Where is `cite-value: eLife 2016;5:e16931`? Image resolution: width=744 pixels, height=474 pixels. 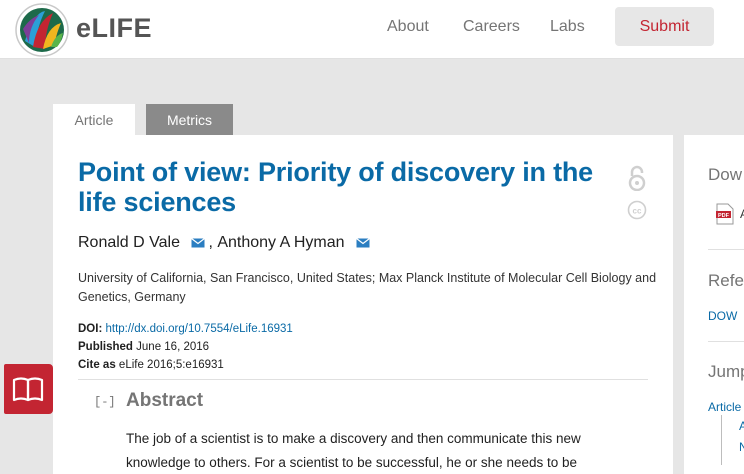 cite-value: eLife 2016;5:e16931 is located at coordinates (171, 365).